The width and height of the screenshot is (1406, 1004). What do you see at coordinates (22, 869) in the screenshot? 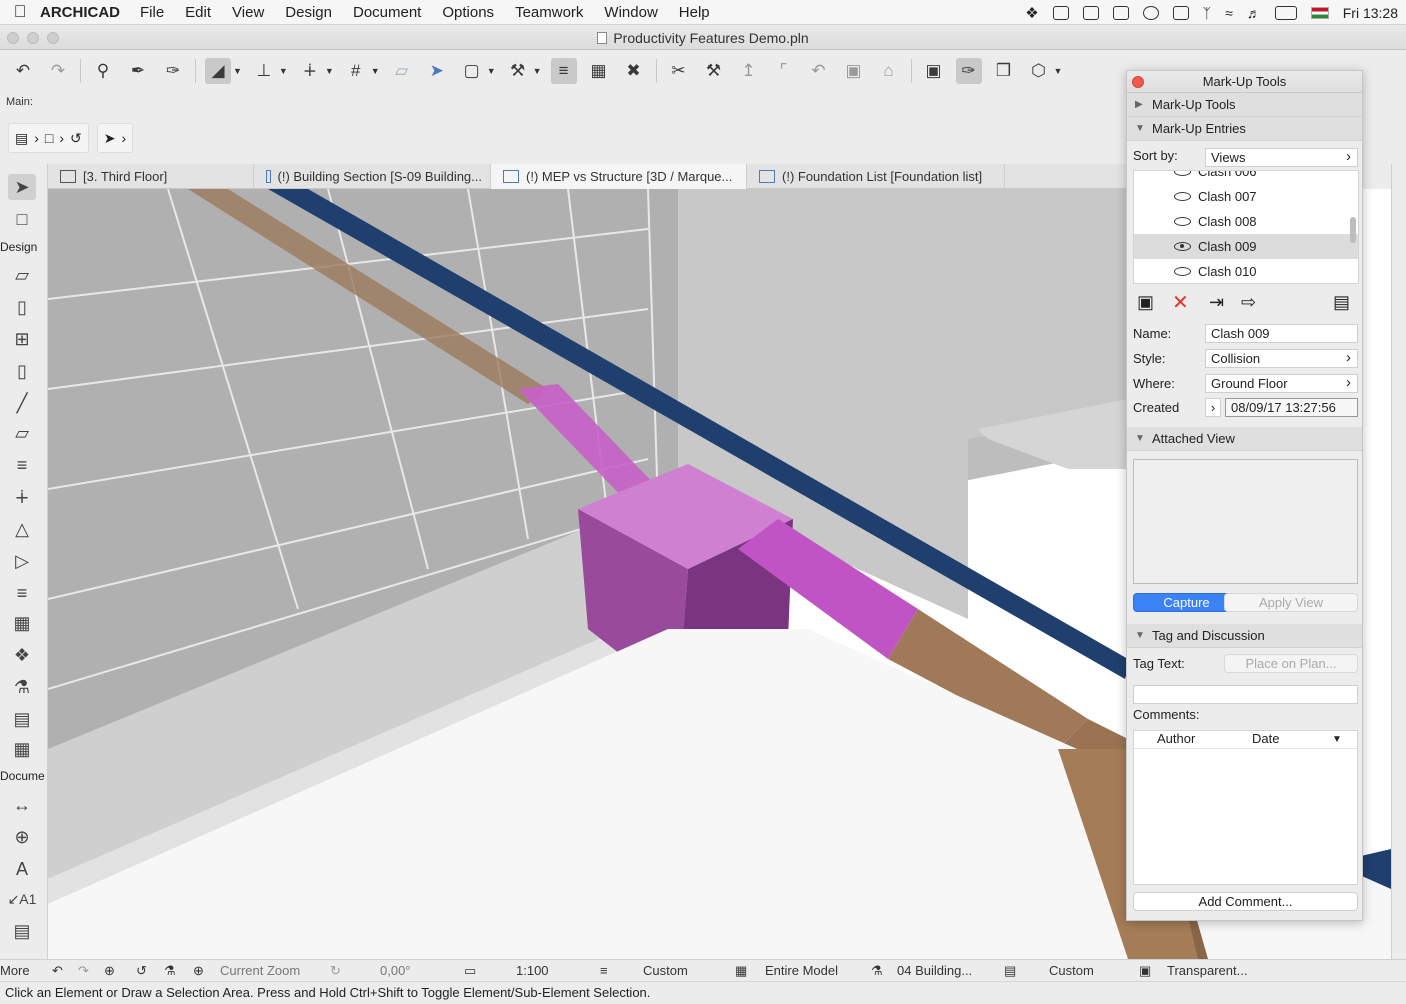
I see `text-tool-icon: A` at bounding box center [22, 869].